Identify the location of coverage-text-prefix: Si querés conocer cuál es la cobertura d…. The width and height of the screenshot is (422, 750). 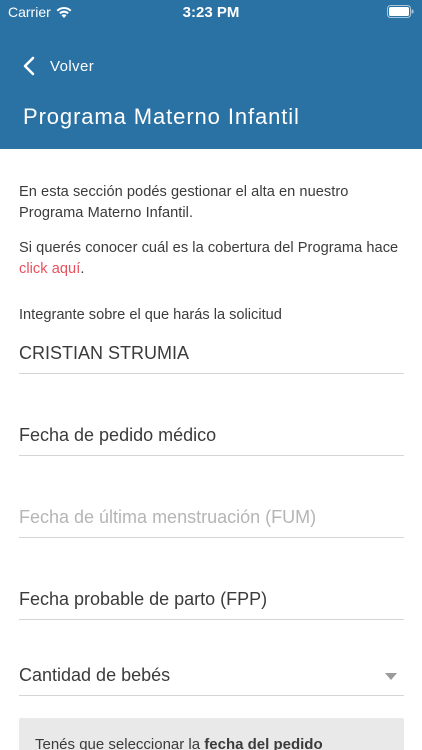
(209, 248).